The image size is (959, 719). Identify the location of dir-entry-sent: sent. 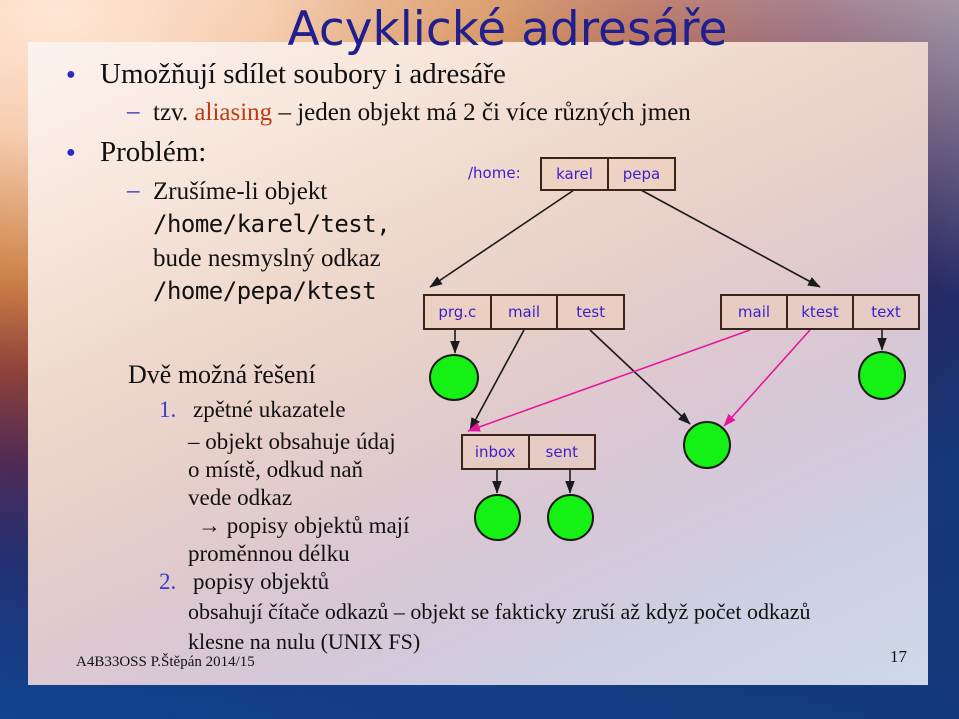
(562, 452).